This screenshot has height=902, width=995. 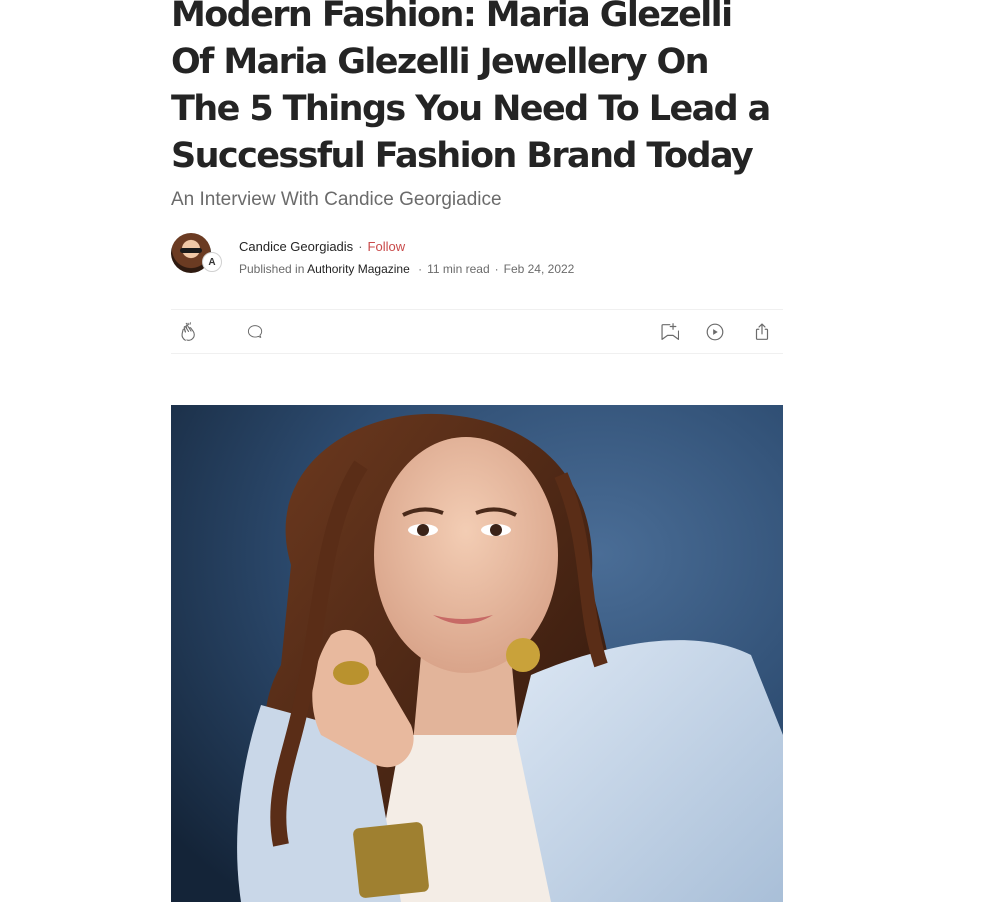 I want to click on share-icon, so click(x=762, y=332).